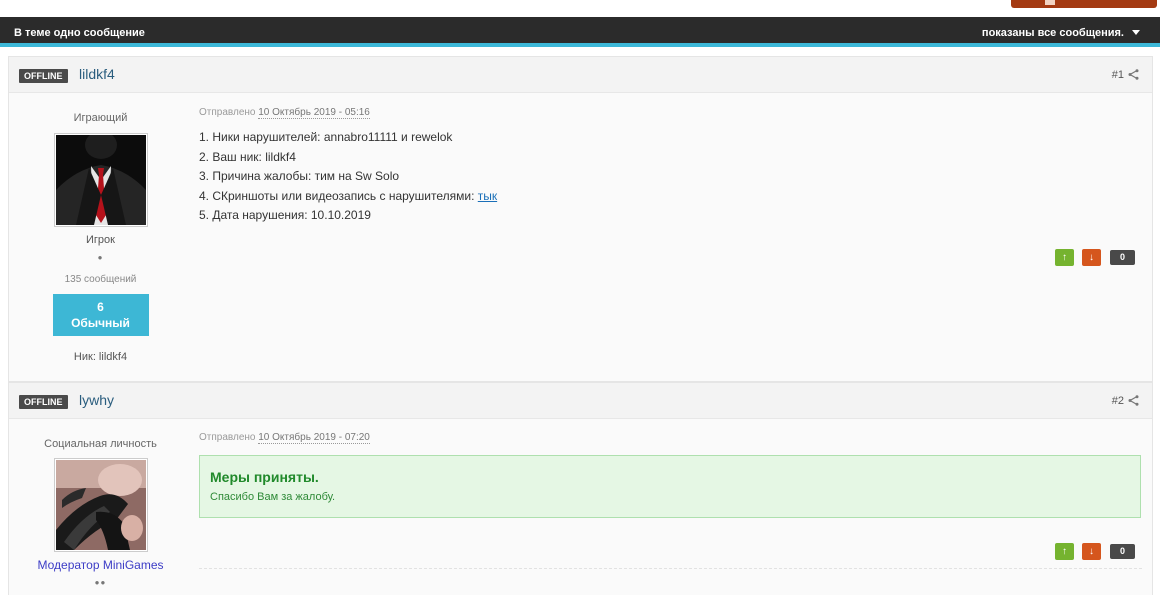  I want to click on post-date-link: 10 Октябрь 2019 - 07:20, so click(314, 438).